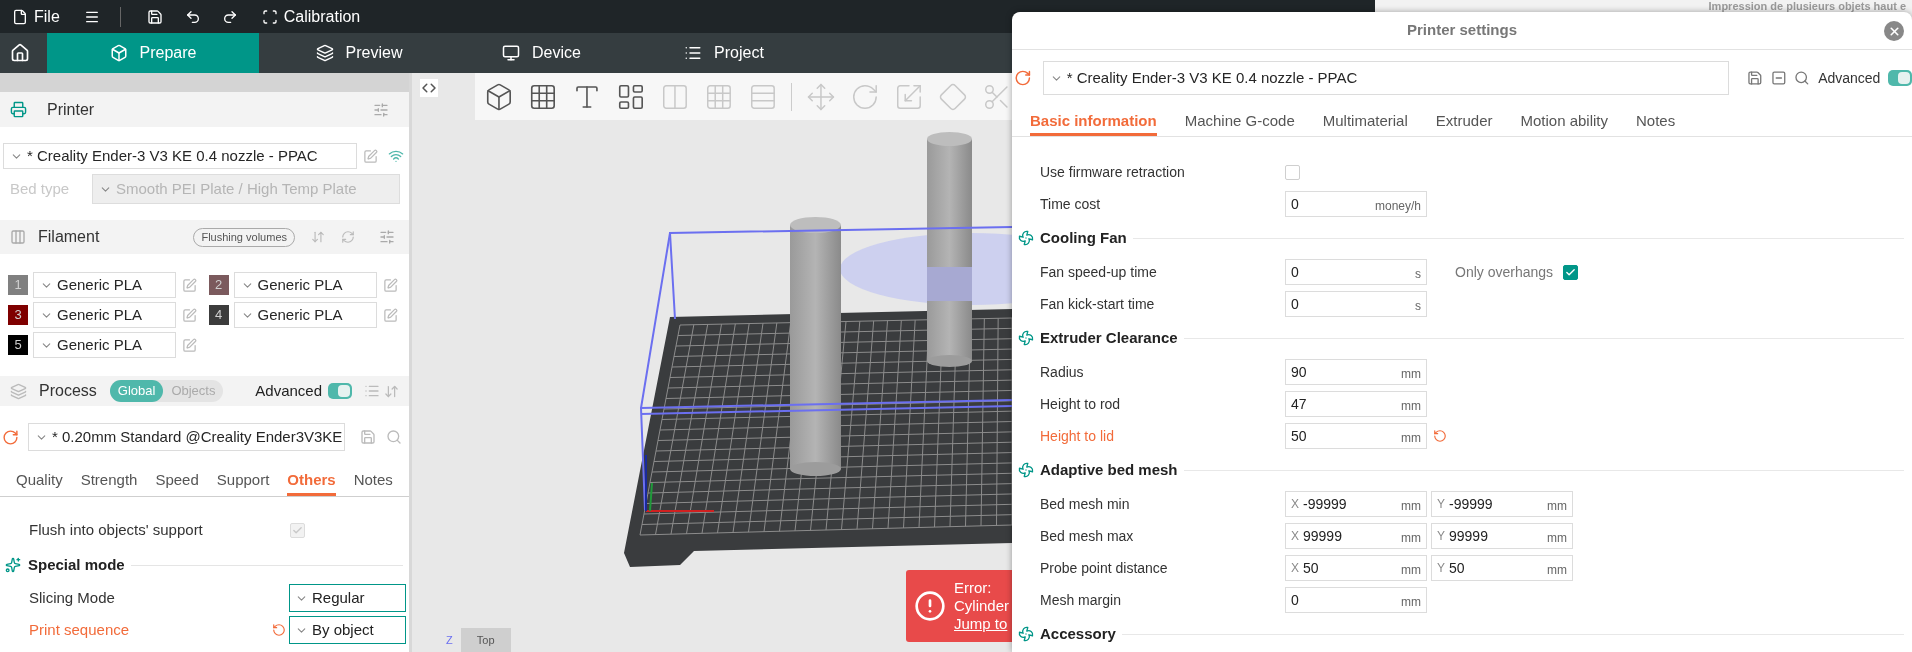 This screenshot has width=1912, height=652. Describe the element at coordinates (109, 481) in the screenshot. I see `tab: Strength` at that location.